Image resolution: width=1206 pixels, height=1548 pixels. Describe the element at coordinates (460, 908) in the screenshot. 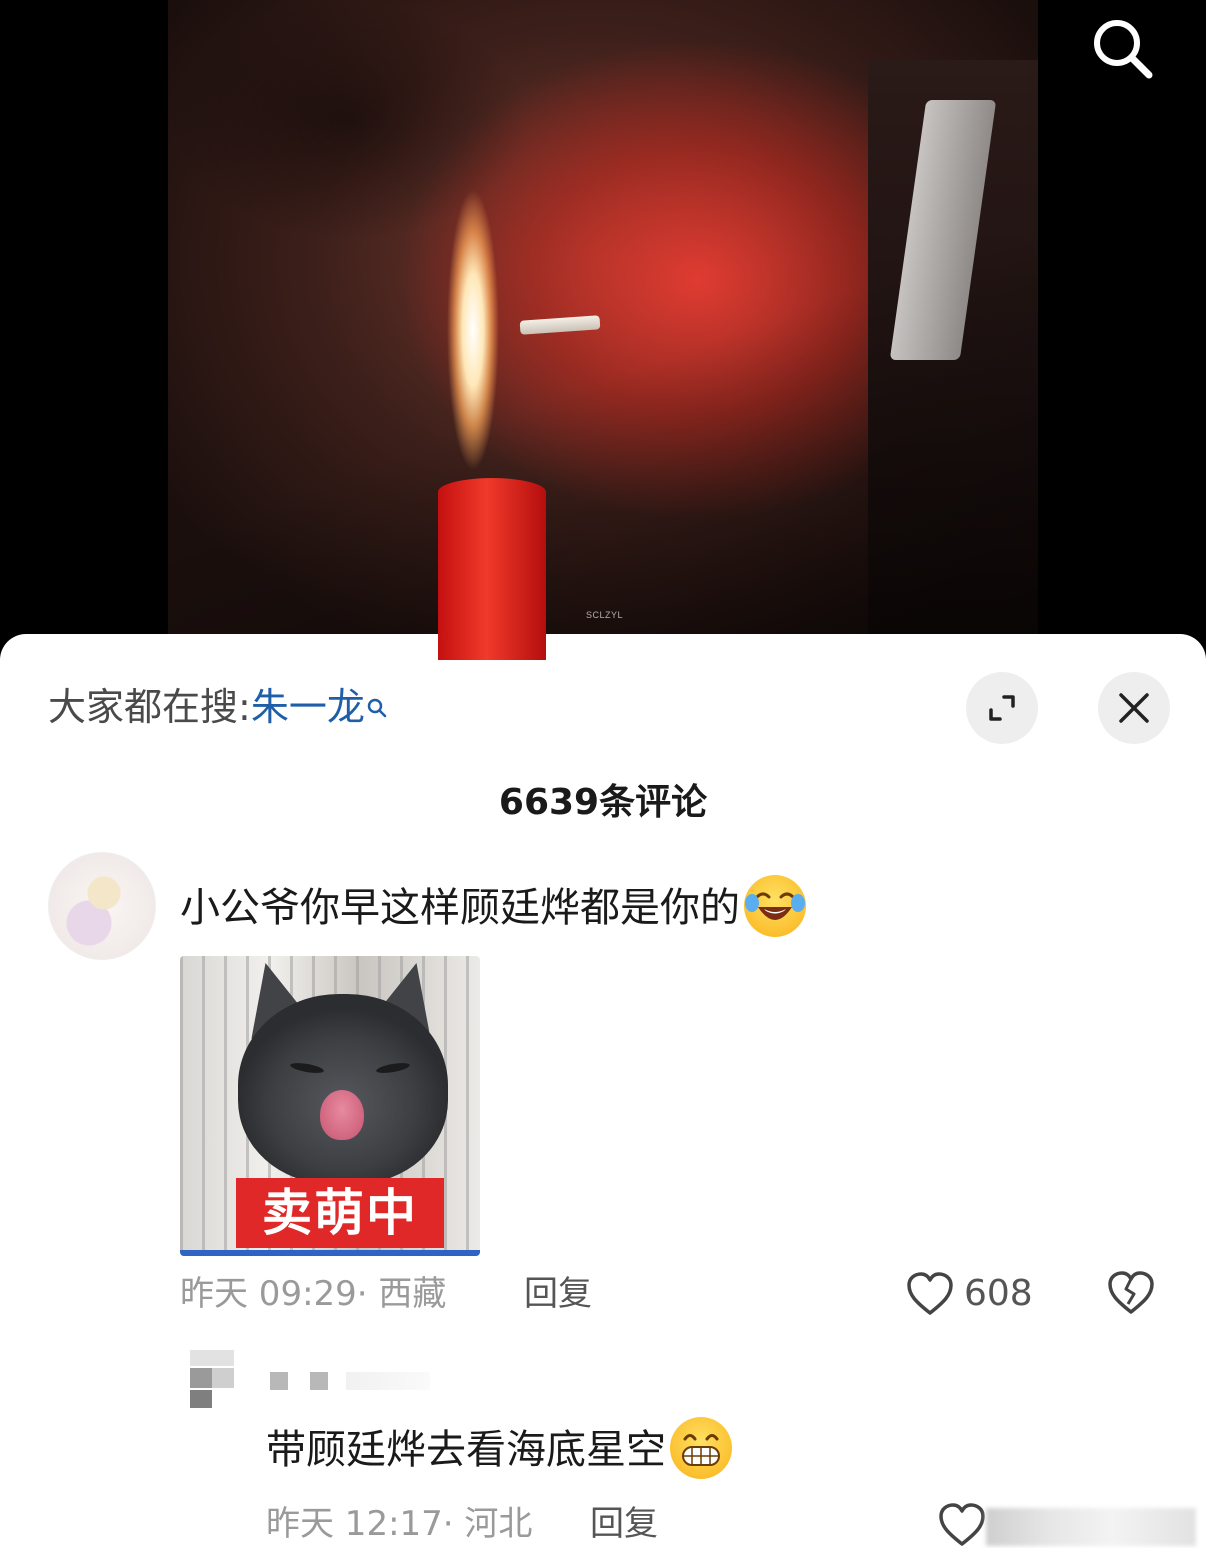

I see `comment-text: 小公爷你早这样顾廷烨都是你的` at that location.